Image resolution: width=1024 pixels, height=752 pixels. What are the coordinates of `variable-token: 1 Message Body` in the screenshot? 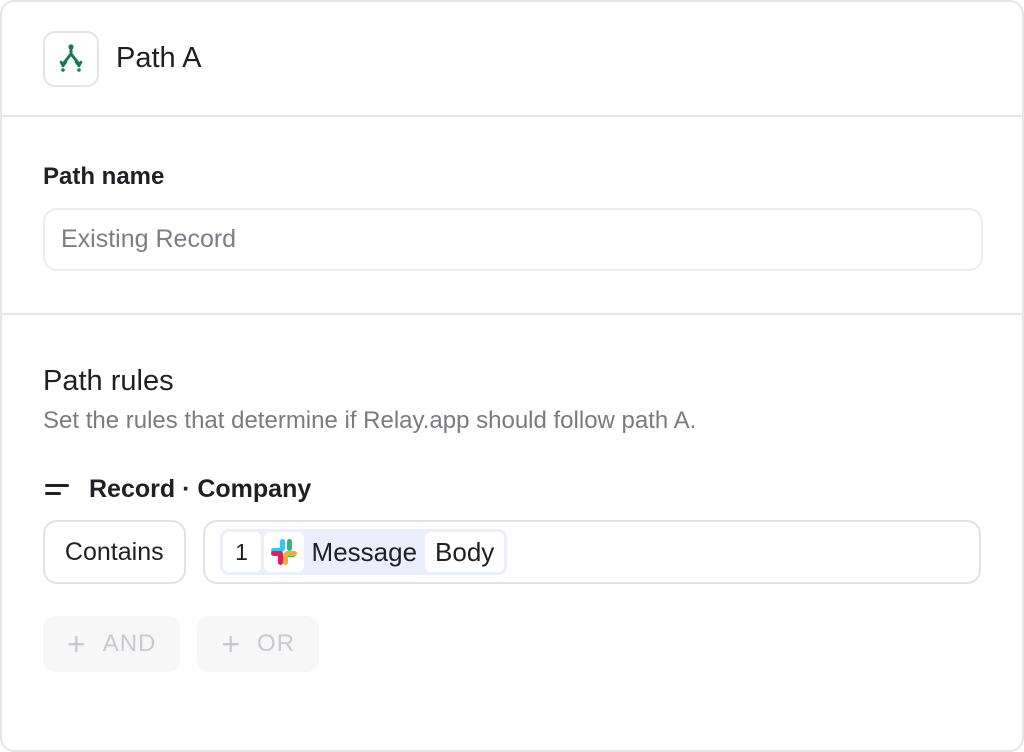 It's located at (363, 552).